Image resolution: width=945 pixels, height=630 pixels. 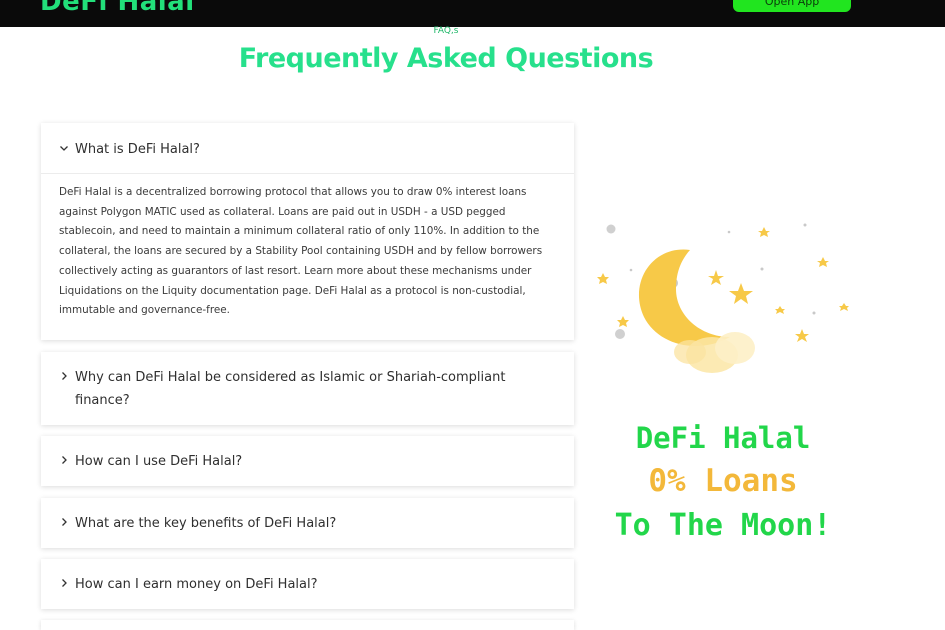 I want to click on faq-question-label: What is DeFi Halal?, so click(x=137, y=149).